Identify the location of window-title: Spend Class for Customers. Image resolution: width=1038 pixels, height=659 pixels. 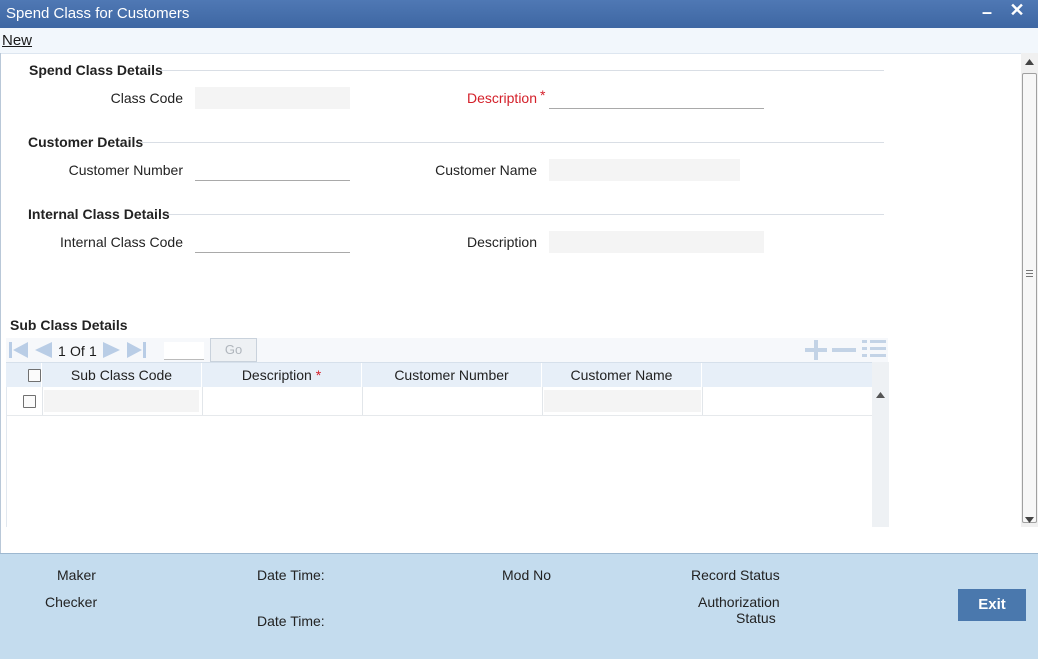
(98, 13).